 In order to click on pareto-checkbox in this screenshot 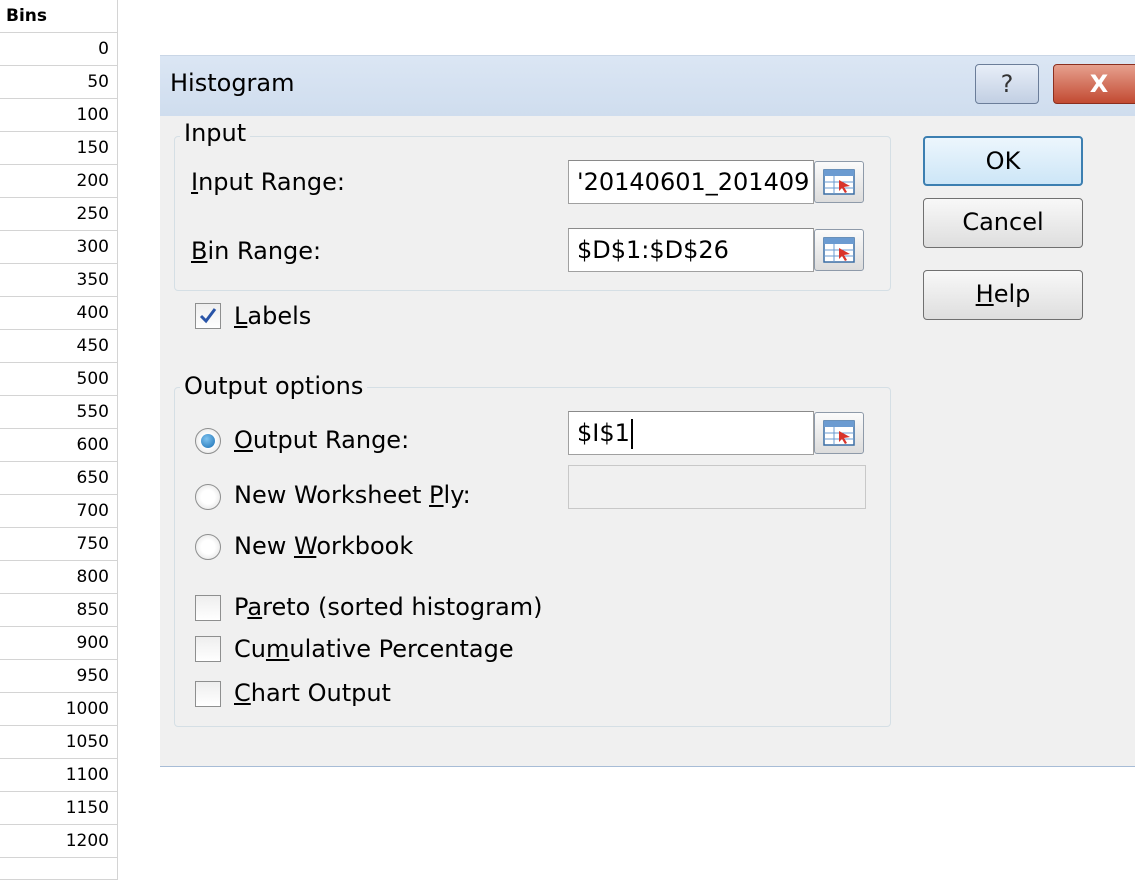, I will do `click(208, 608)`.